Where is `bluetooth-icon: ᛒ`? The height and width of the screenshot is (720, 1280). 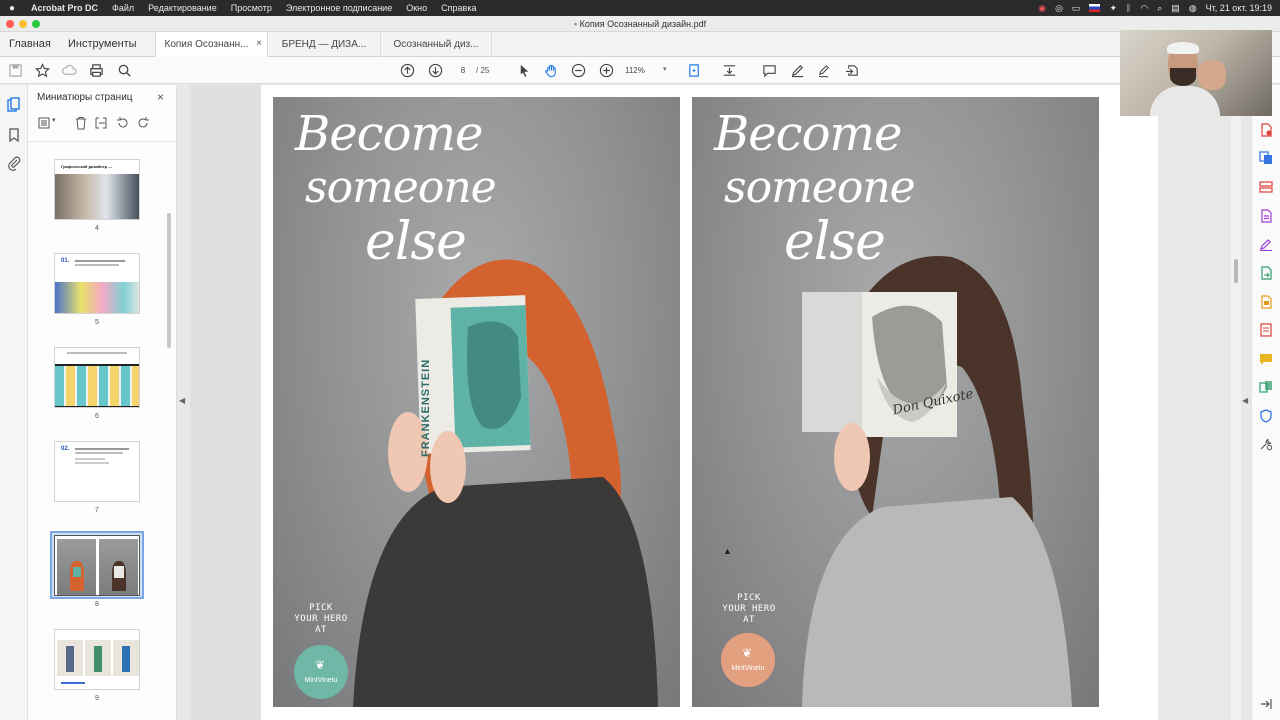 bluetooth-icon: ᛒ is located at coordinates (1128, 8).